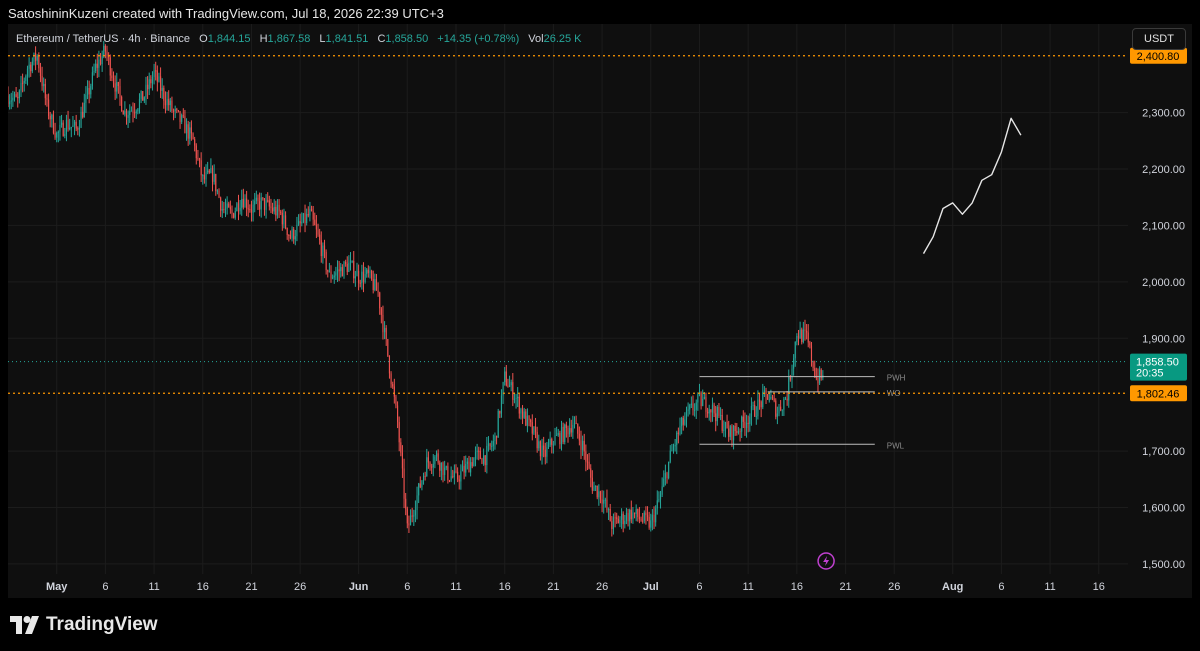 This screenshot has width=1200, height=651. Describe the element at coordinates (896, 378) in the screenshot. I see `level-label-pwh: PWH` at that location.